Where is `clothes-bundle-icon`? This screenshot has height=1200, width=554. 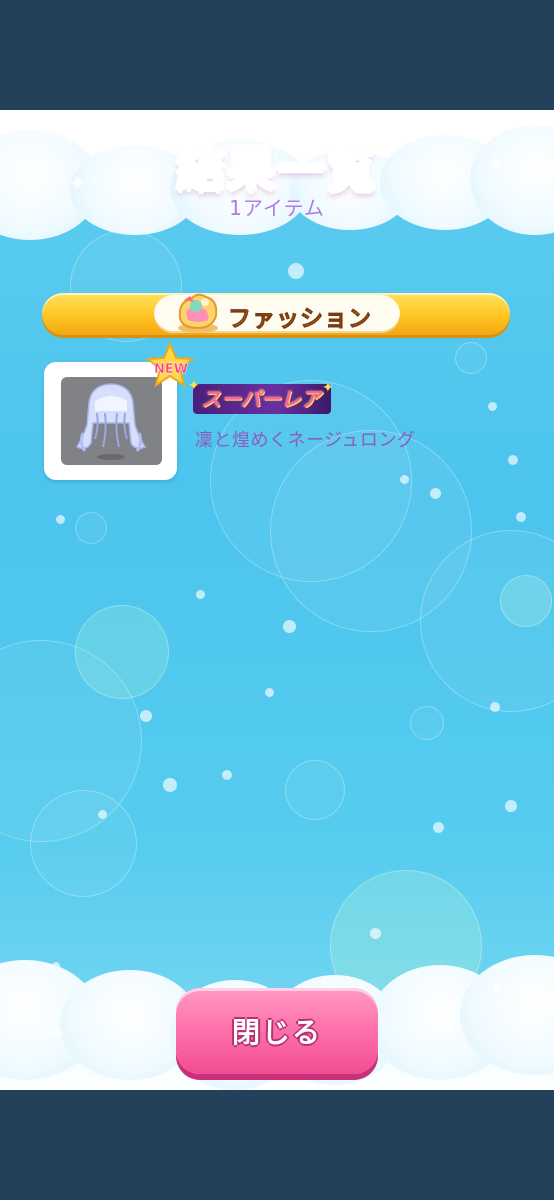
clothes-bundle-icon is located at coordinates (198, 313).